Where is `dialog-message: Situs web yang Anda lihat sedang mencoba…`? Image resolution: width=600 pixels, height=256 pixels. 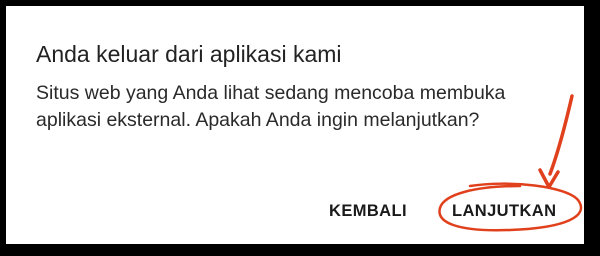
dialog-message: Situs web yang Anda lihat sedang mencoba… is located at coordinates (271, 106).